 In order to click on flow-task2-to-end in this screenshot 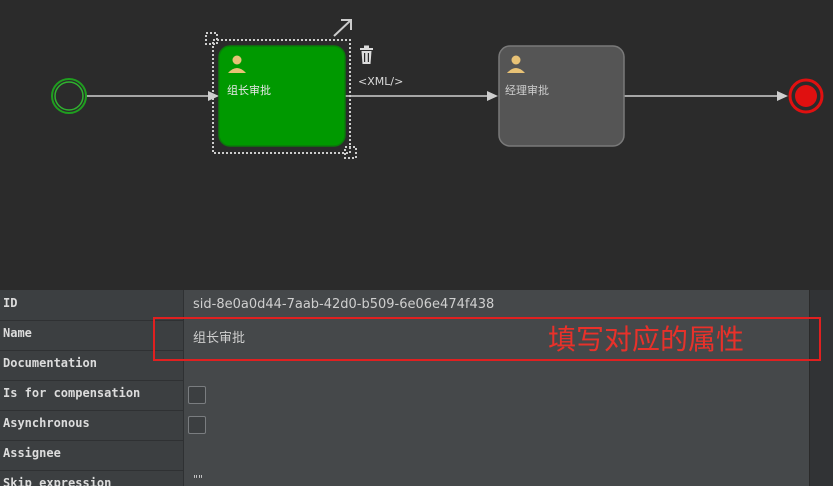, I will do `click(706, 96)`.